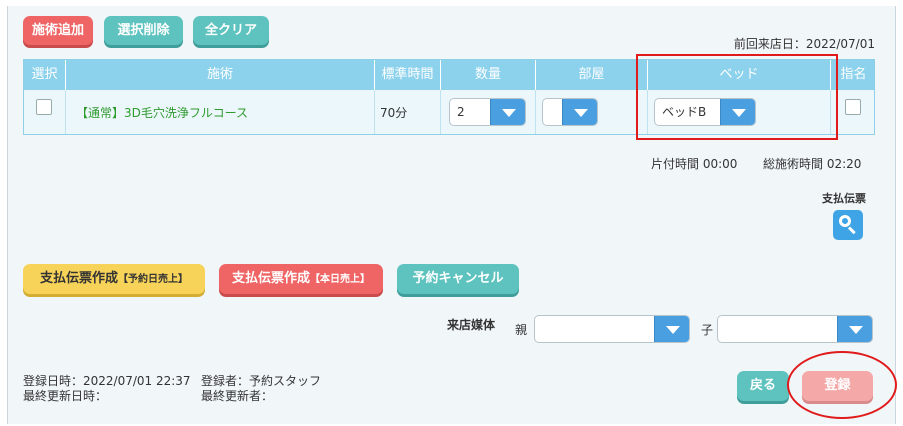 The image size is (903, 426). I want to click on cell-quantity: 2, so click(488, 112).